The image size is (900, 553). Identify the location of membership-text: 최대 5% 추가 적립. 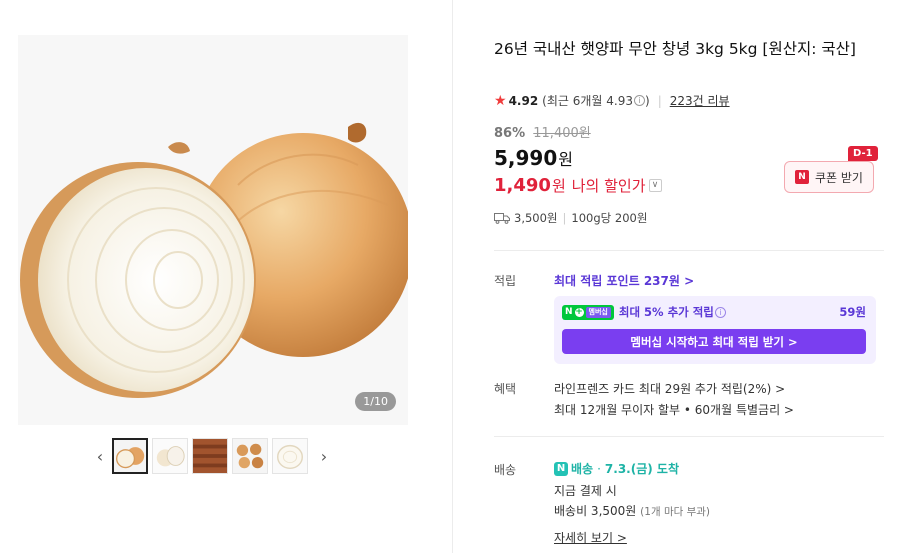
(666, 312).